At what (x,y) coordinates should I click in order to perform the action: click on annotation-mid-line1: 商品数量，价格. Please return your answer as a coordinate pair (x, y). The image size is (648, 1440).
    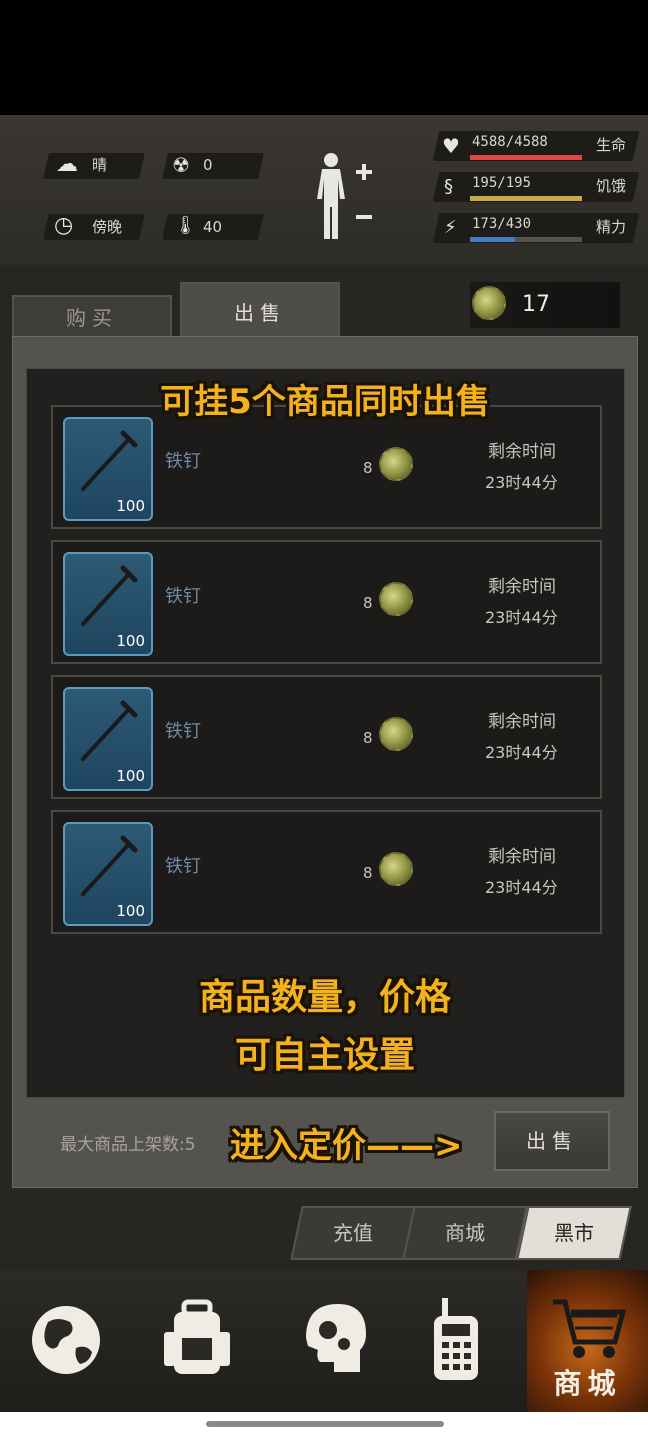
    Looking at the image, I should click on (324, 997).